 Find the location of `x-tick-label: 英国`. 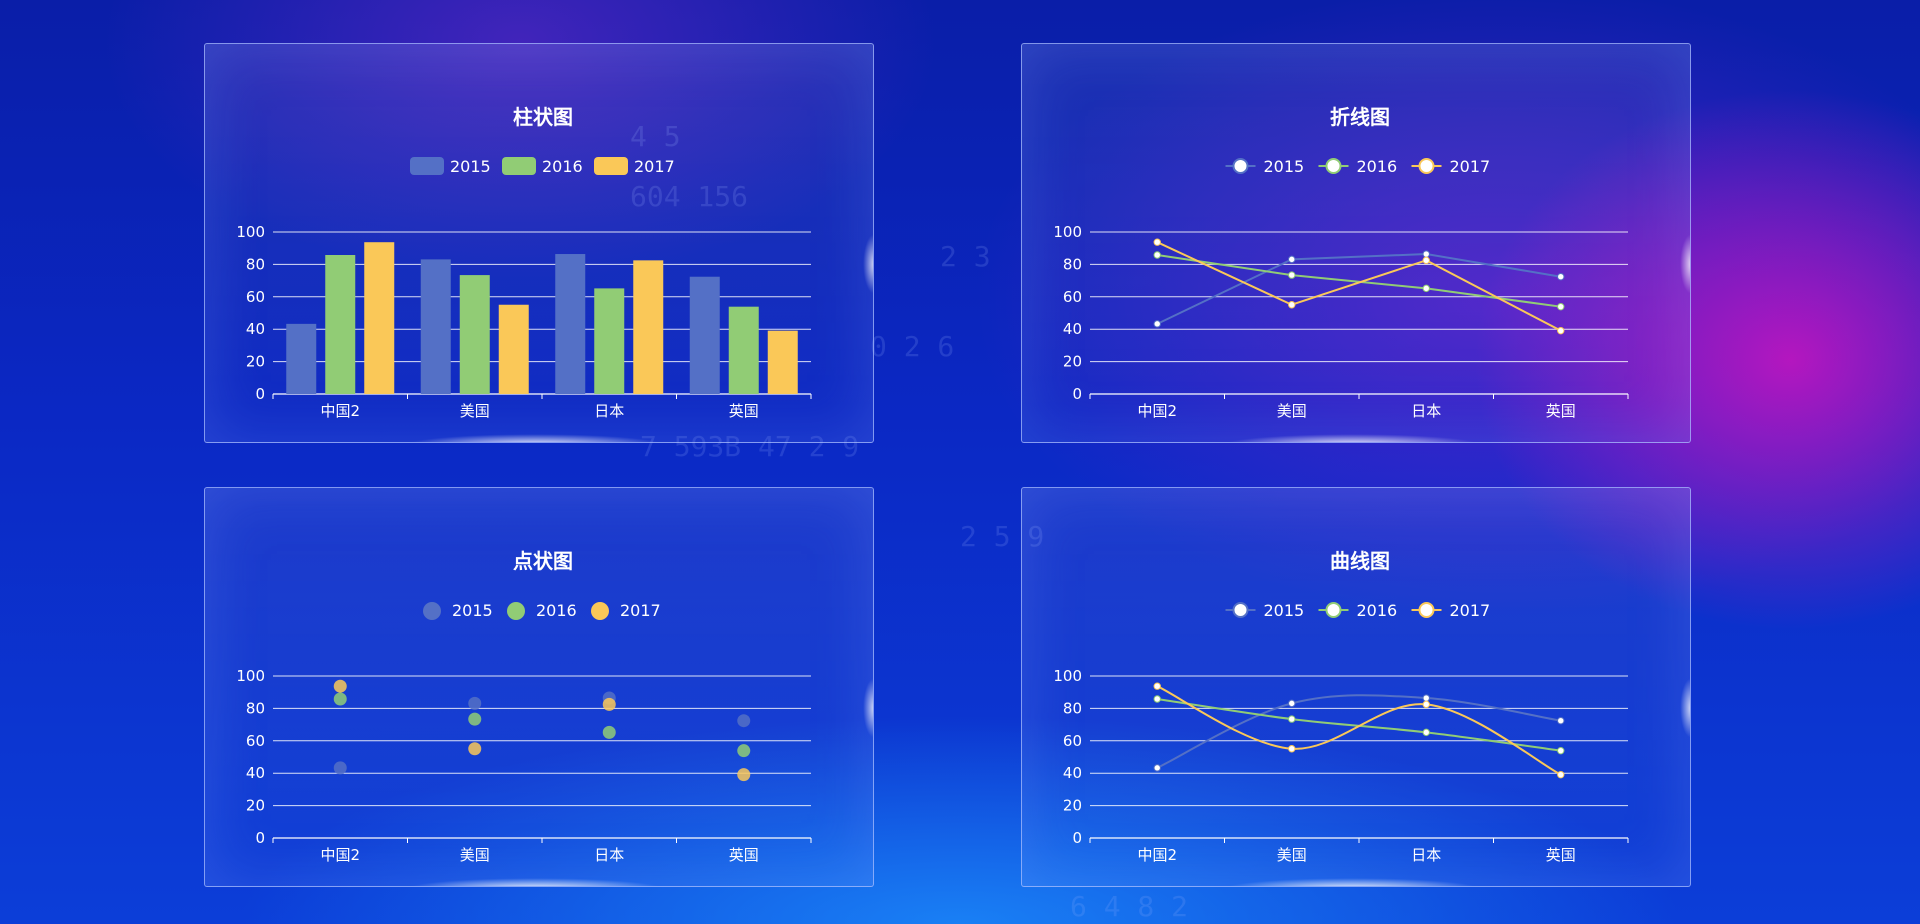

x-tick-label: 英国 is located at coordinates (744, 411).